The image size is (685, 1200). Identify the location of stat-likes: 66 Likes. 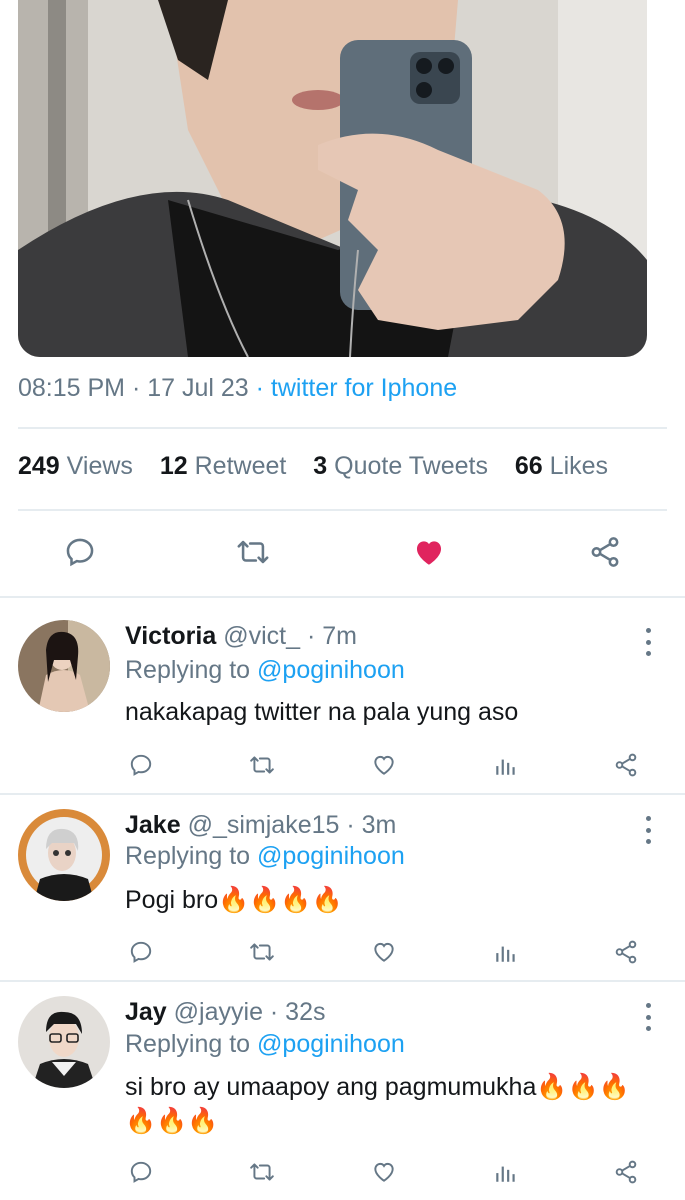
(561, 466).